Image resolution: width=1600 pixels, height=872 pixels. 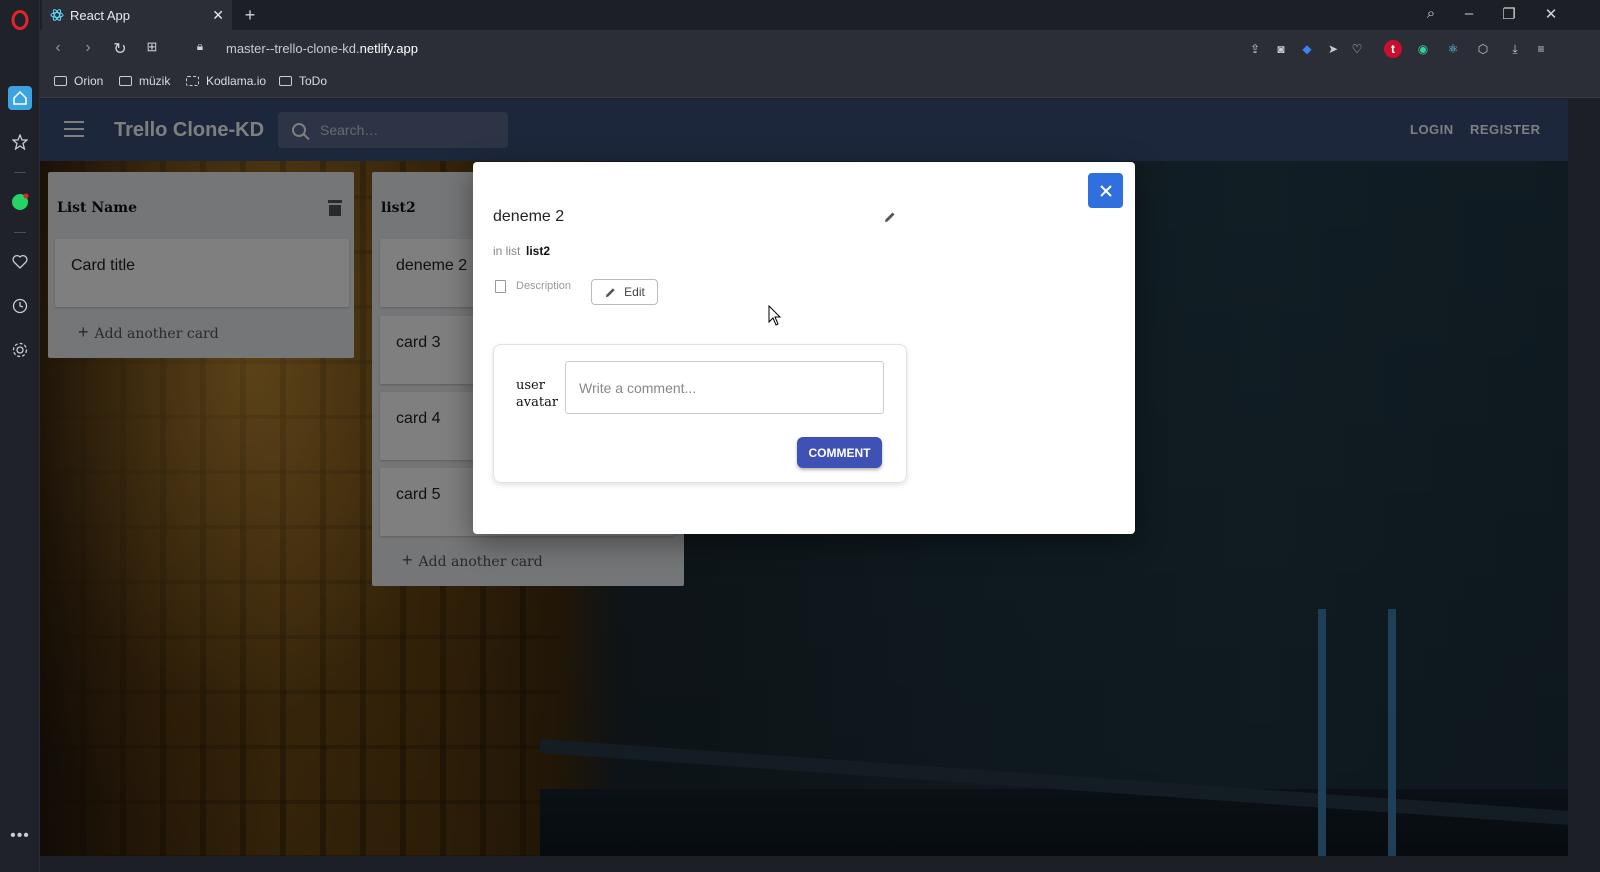 I want to click on comment-input, so click(x=724, y=387).